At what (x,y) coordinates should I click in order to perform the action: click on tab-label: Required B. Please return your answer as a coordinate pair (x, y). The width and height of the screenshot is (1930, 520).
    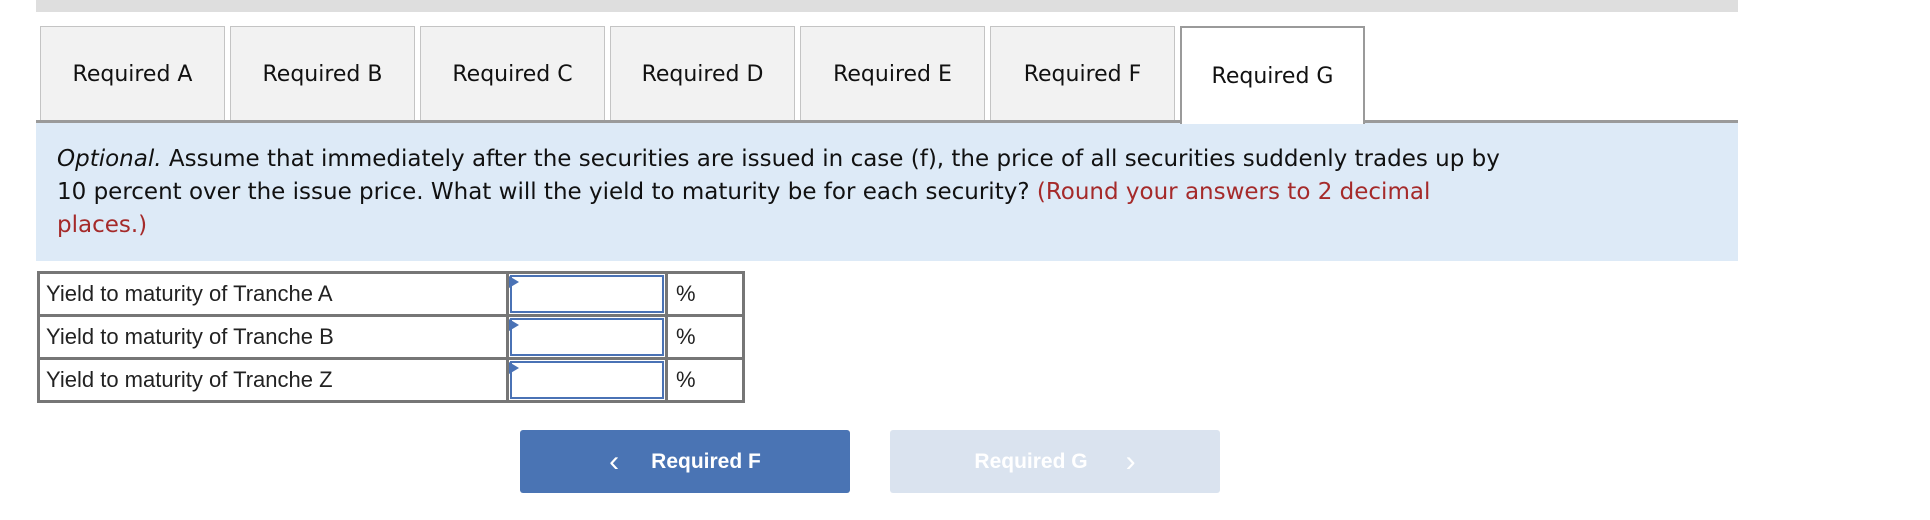
    Looking at the image, I should click on (322, 74).